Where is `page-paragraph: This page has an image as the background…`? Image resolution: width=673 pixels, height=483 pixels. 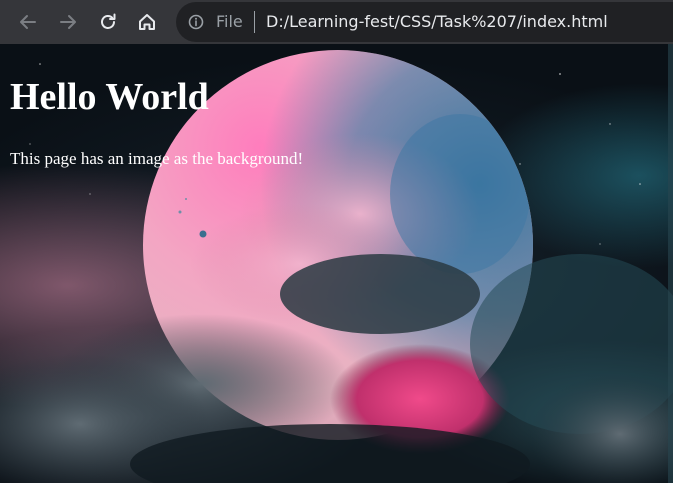 page-paragraph: This page has an image as the background… is located at coordinates (157, 158).